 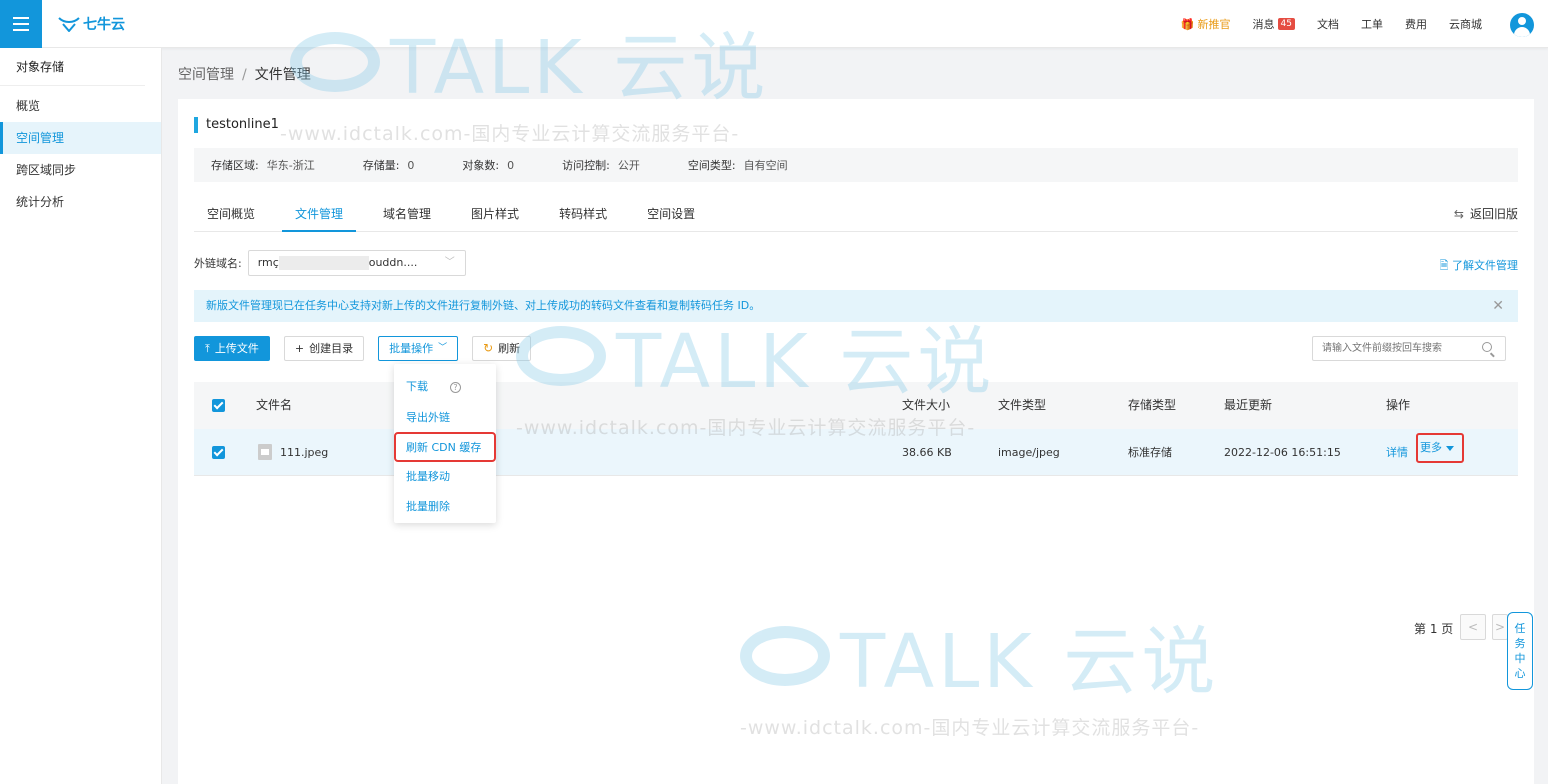 I want to click on breadcrumb: 空间管理 / 文件管理, so click(x=244, y=74).